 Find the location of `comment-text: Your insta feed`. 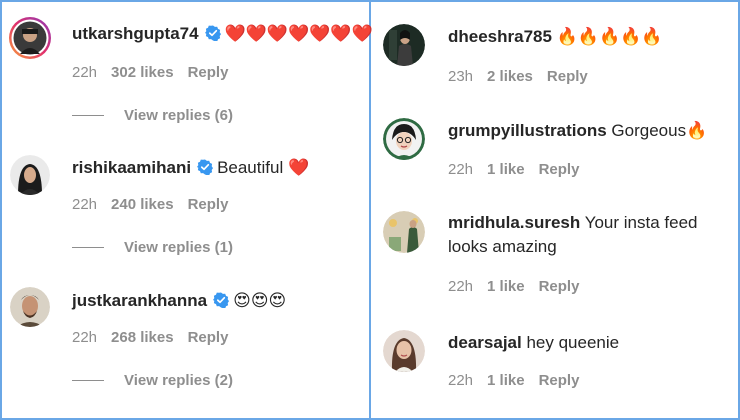

comment-text: Your insta feed is located at coordinates (641, 222).